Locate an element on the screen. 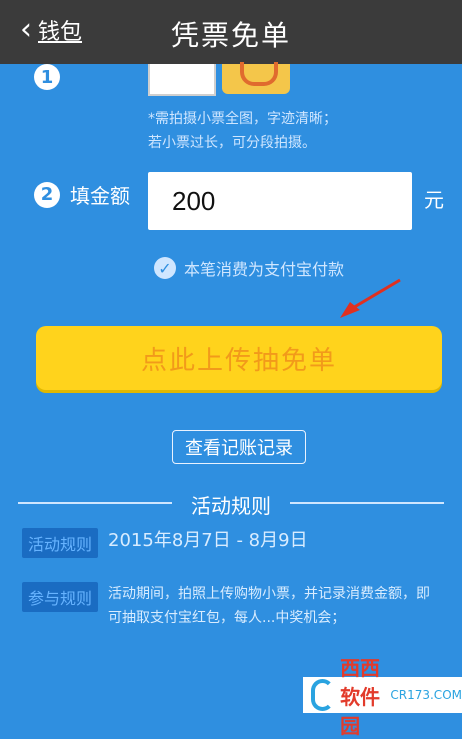  step1-row: 1 is located at coordinates (47, 77).